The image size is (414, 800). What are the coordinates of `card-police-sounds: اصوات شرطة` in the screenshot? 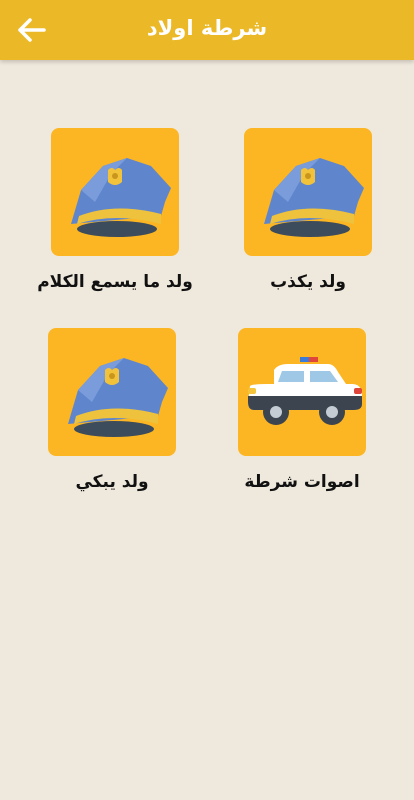 It's located at (302, 423).